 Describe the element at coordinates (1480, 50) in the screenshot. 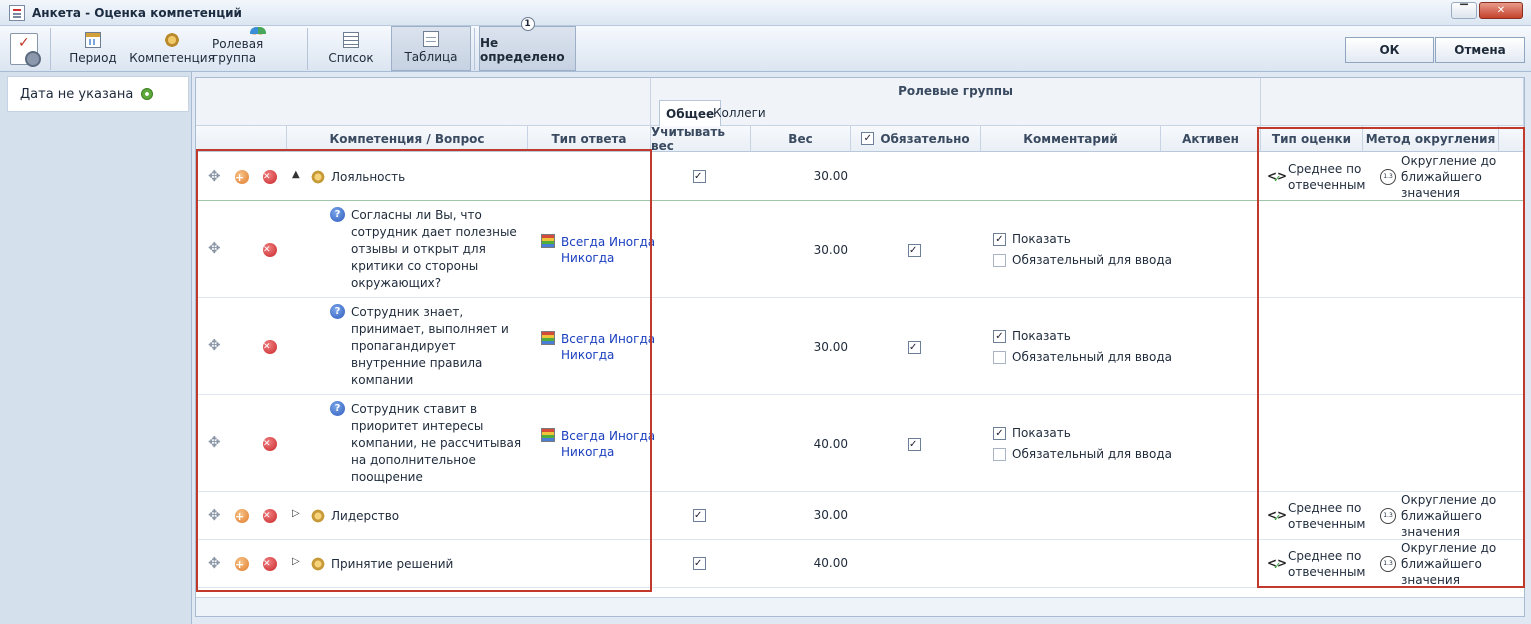

I see `cancel-button: Отмена` at that location.